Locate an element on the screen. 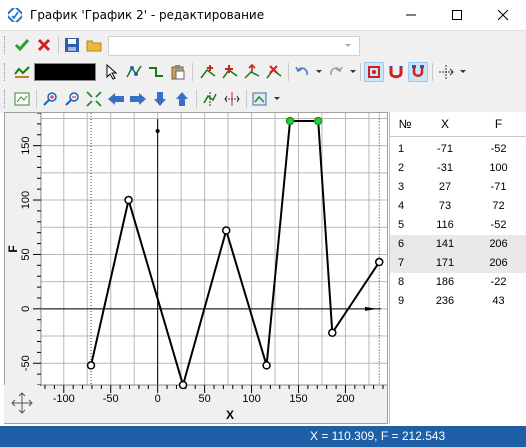  cell-x: 186 is located at coordinates (445, 282).